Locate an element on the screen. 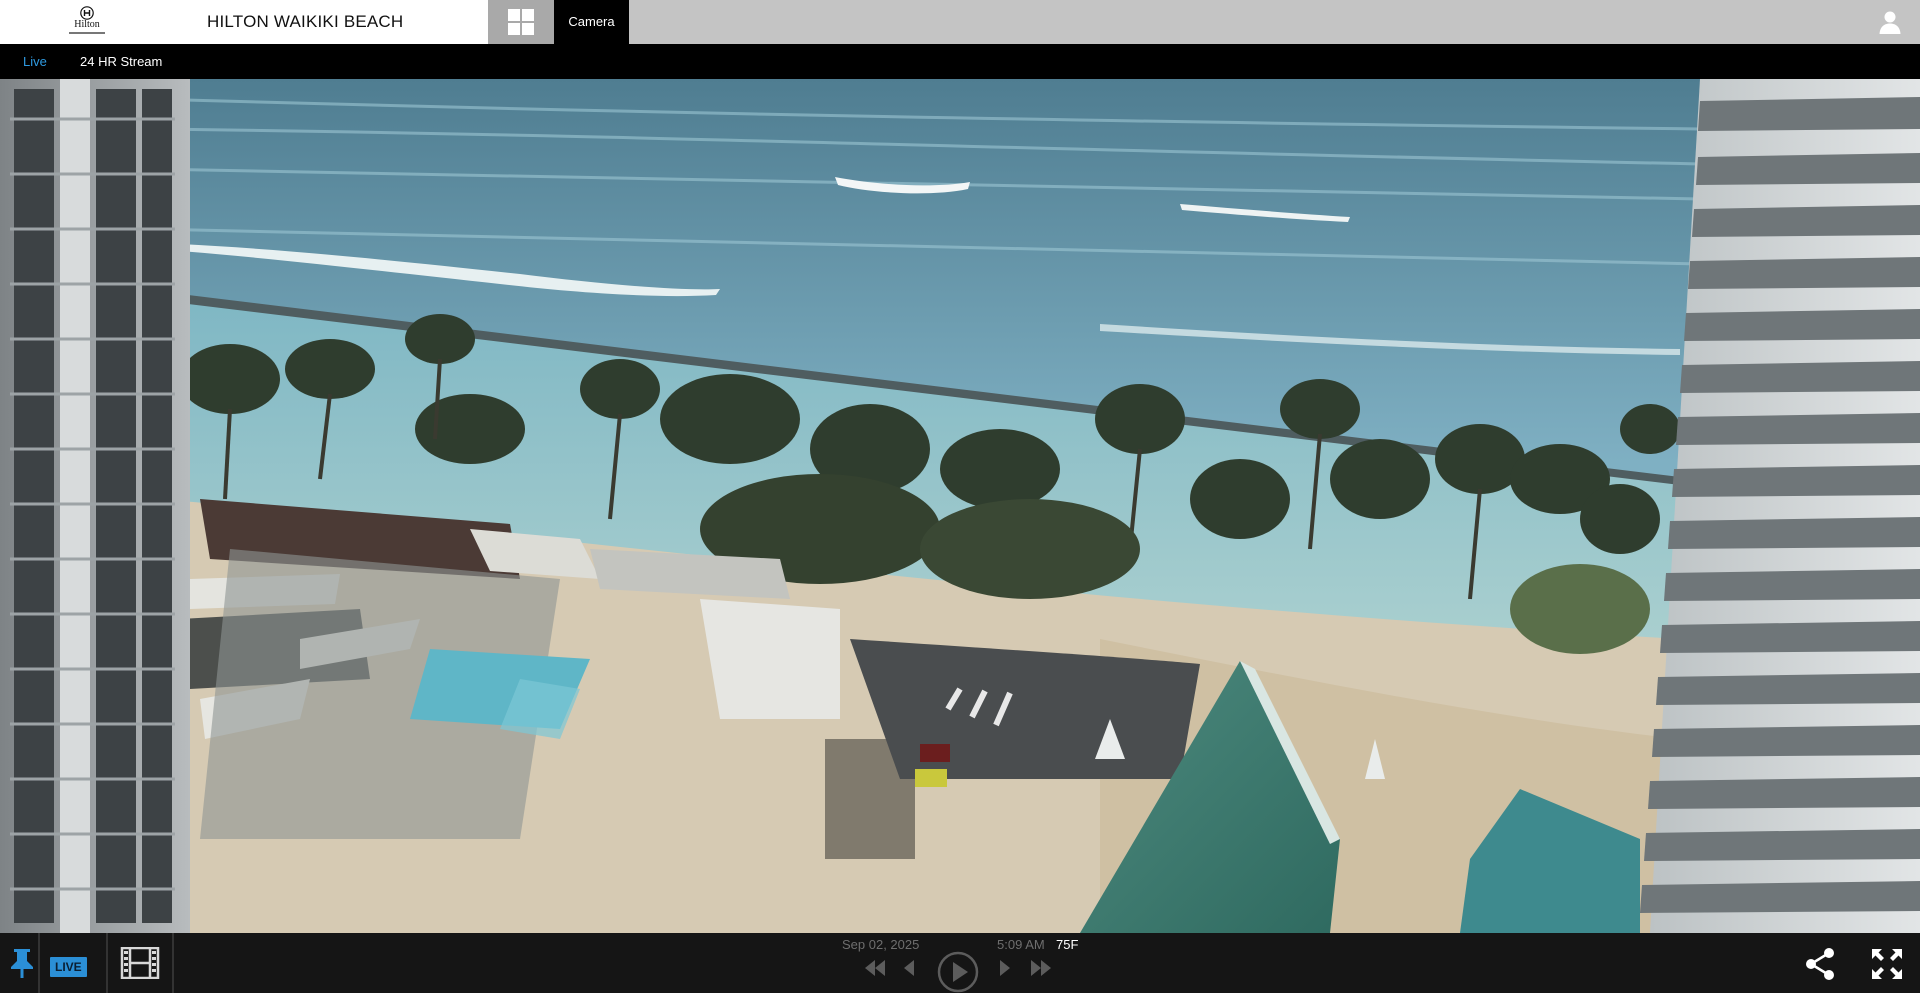 This screenshot has width=1920, height=993. hilton-logo: Hilton is located at coordinates (87, 22).